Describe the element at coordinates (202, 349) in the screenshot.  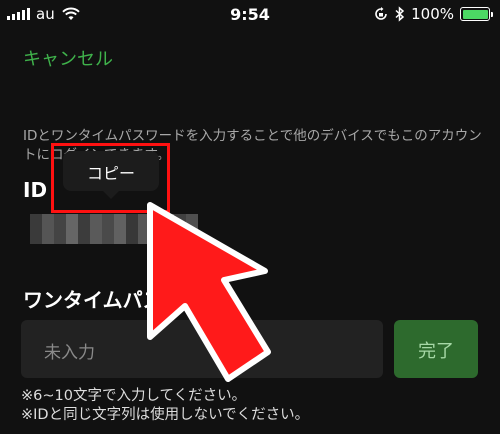
I see `password-input: 未入力` at that location.